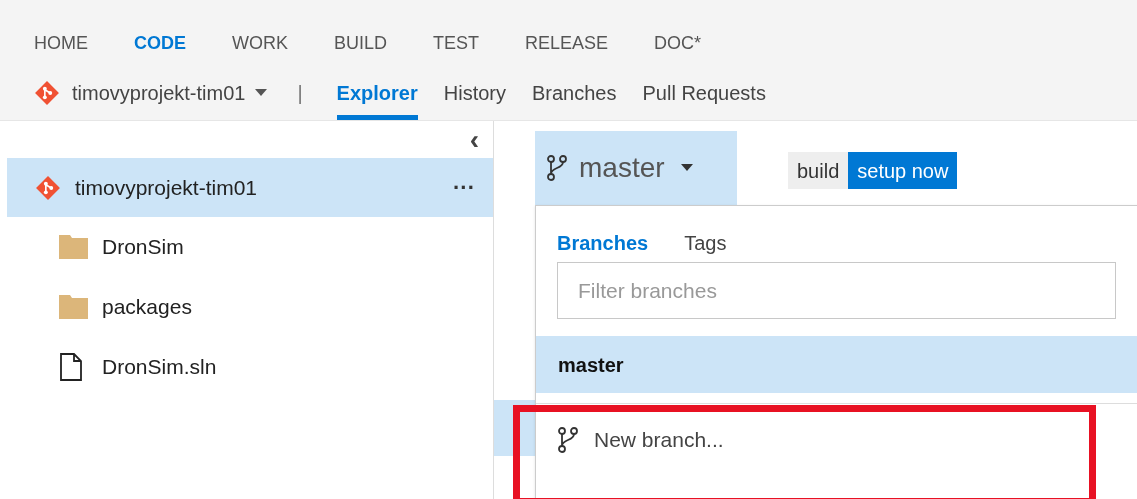 The height and width of the screenshot is (499, 1137). I want to click on sub-nav-tab: Branches, so click(574, 93).